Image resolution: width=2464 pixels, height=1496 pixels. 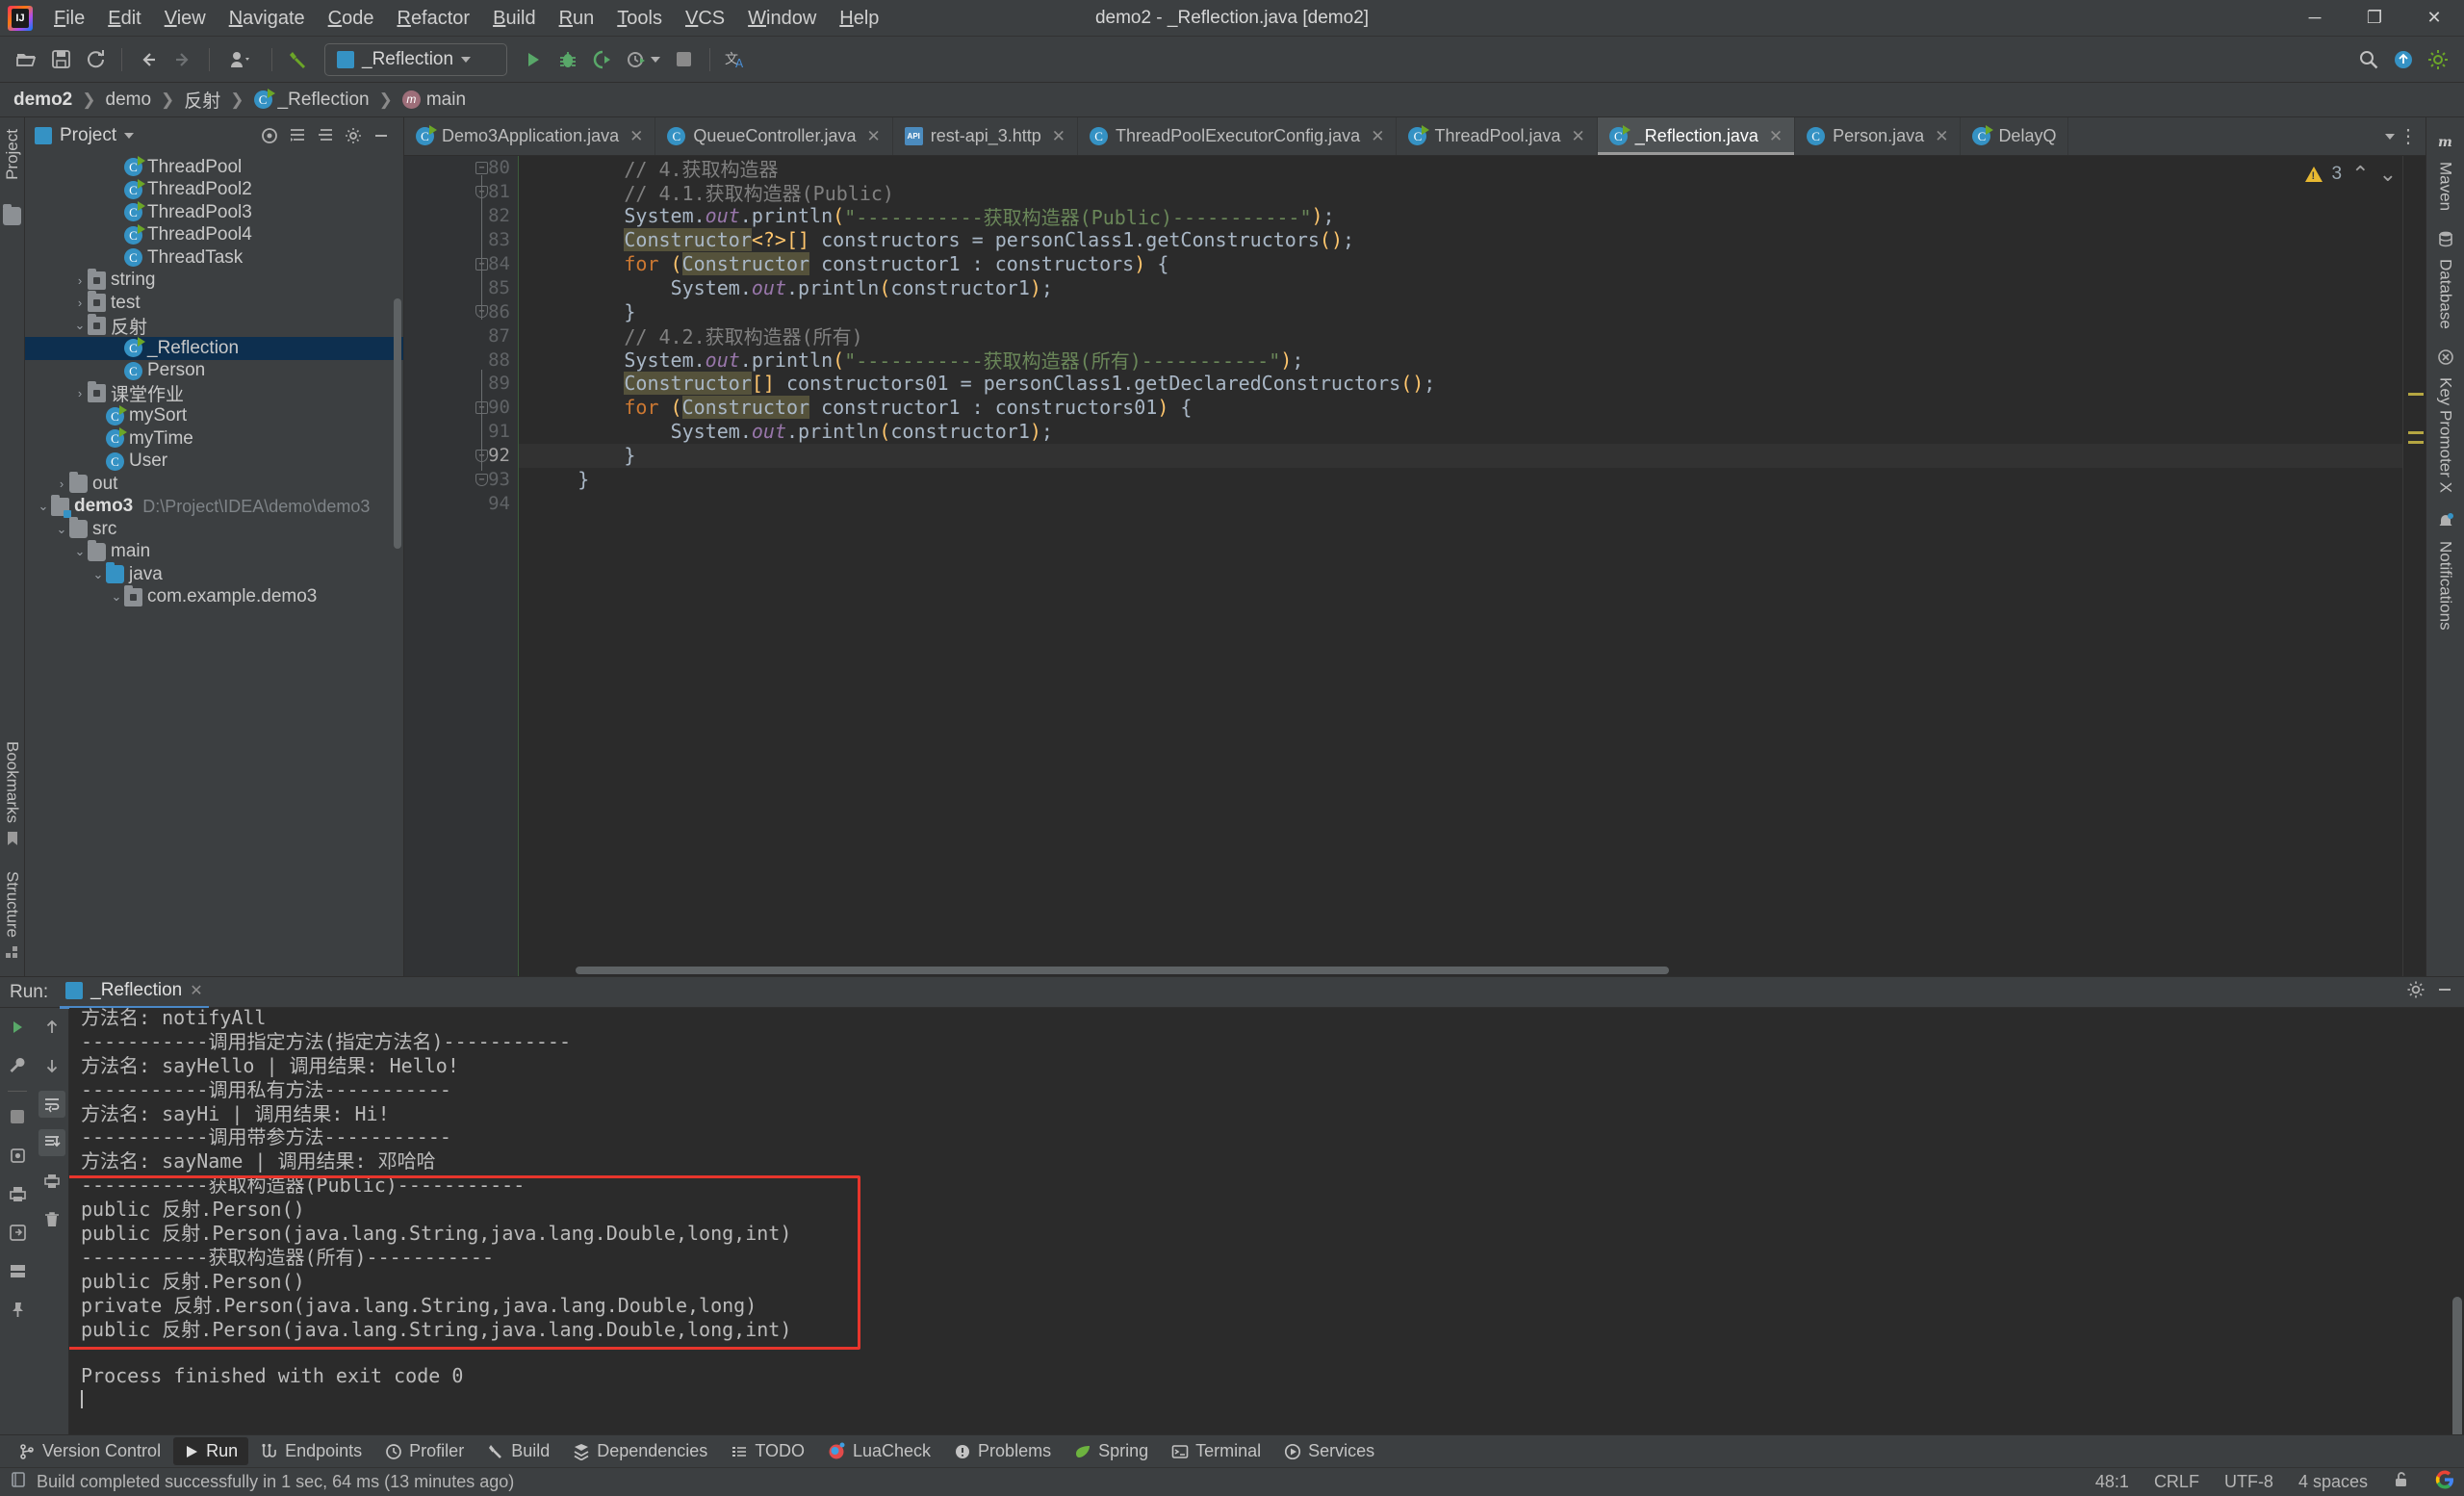 What do you see at coordinates (17, 1309) in the screenshot?
I see `pin-icon` at bounding box center [17, 1309].